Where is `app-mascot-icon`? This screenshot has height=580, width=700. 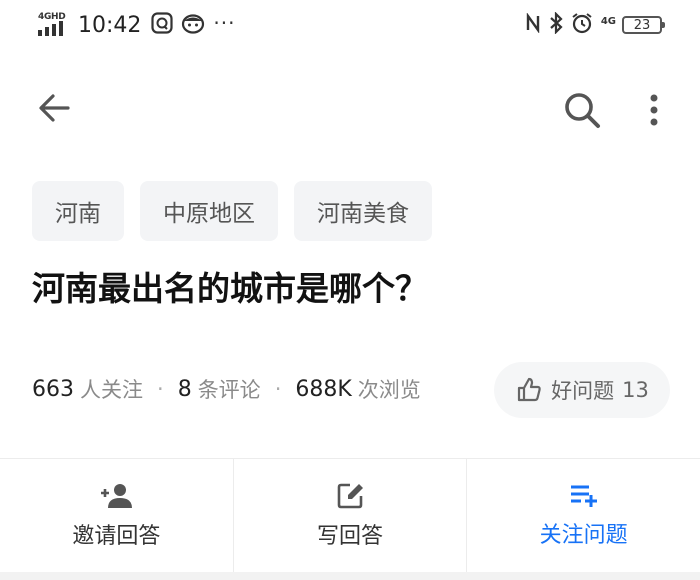 app-mascot-icon is located at coordinates (193, 25).